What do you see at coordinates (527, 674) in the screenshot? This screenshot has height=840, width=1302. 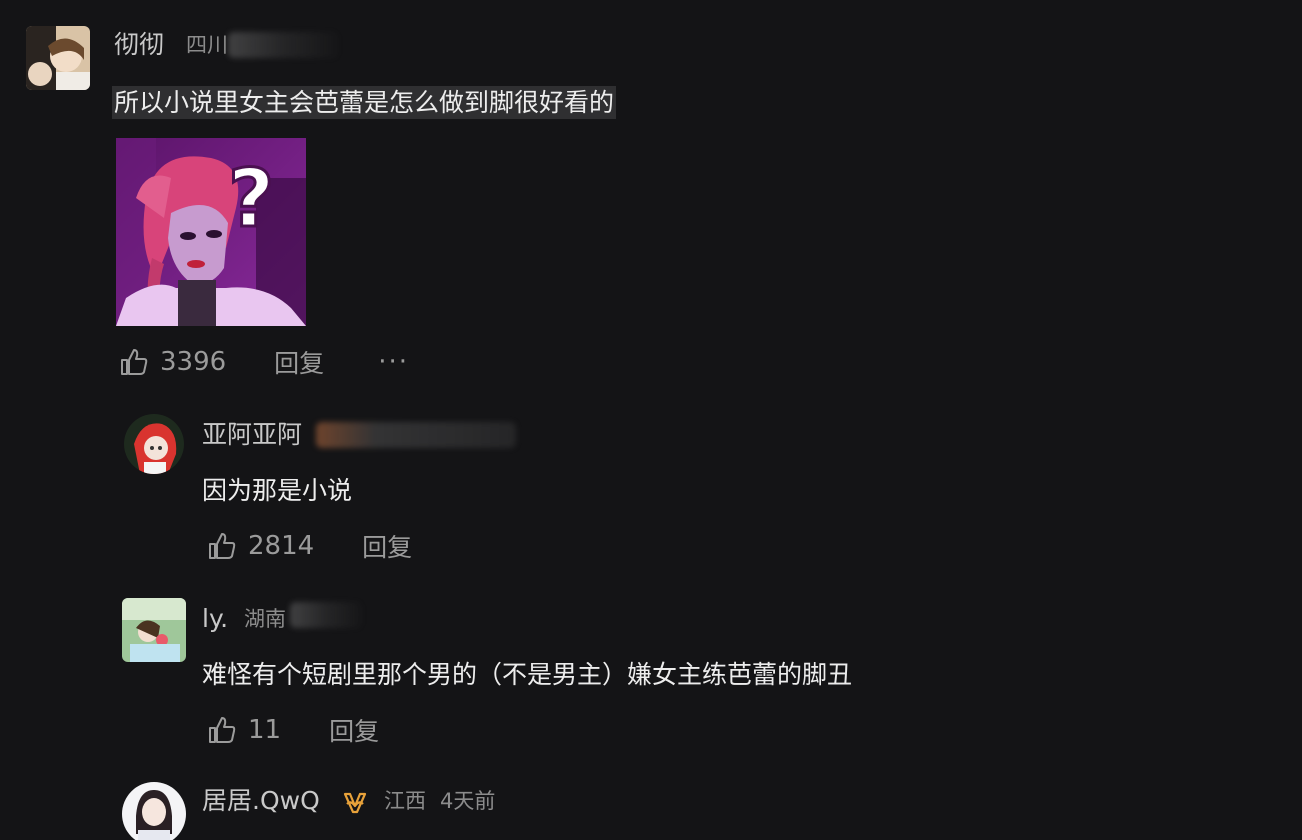 I see `reply-text: 难怪有个短剧里那个男的（不是男主）嫌女主练芭蕾的脚丑` at bounding box center [527, 674].